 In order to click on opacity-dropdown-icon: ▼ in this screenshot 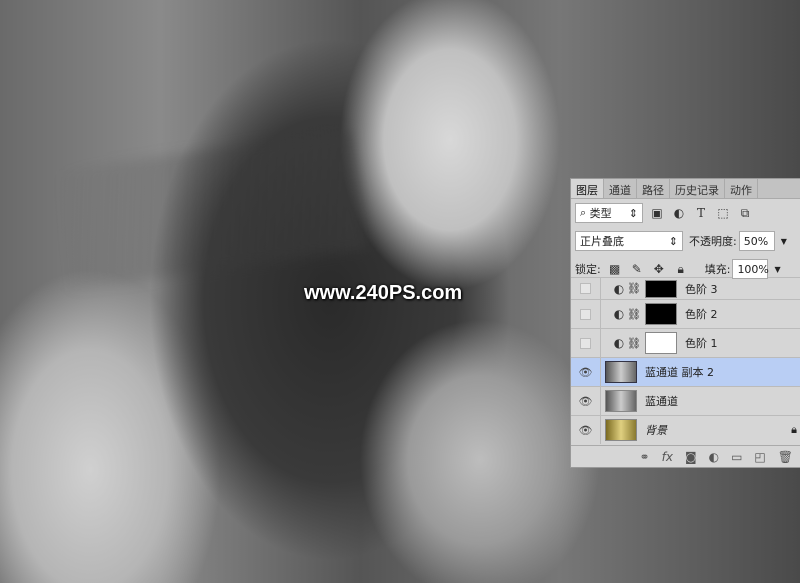, I will do `click(784, 241)`.